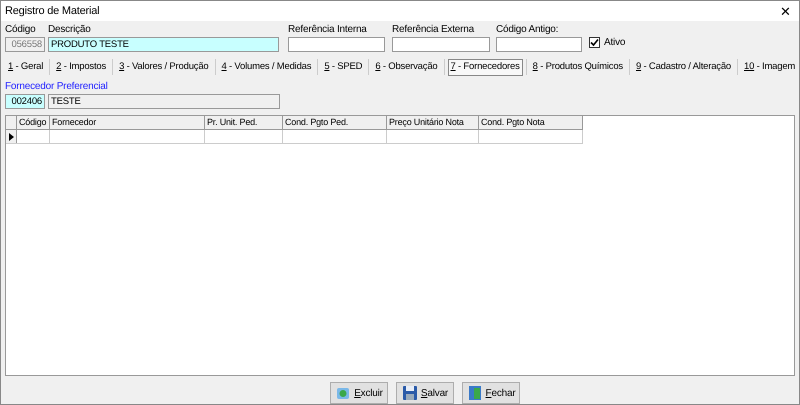 Image resolution: width=800 pixels, height=405 pixels. I want to click on close-button: Fechar, so click(491, 393).